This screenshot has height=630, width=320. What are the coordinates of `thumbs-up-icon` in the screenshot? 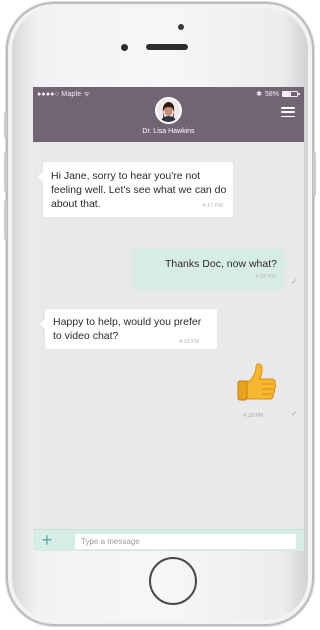 It's located at (257, 383).